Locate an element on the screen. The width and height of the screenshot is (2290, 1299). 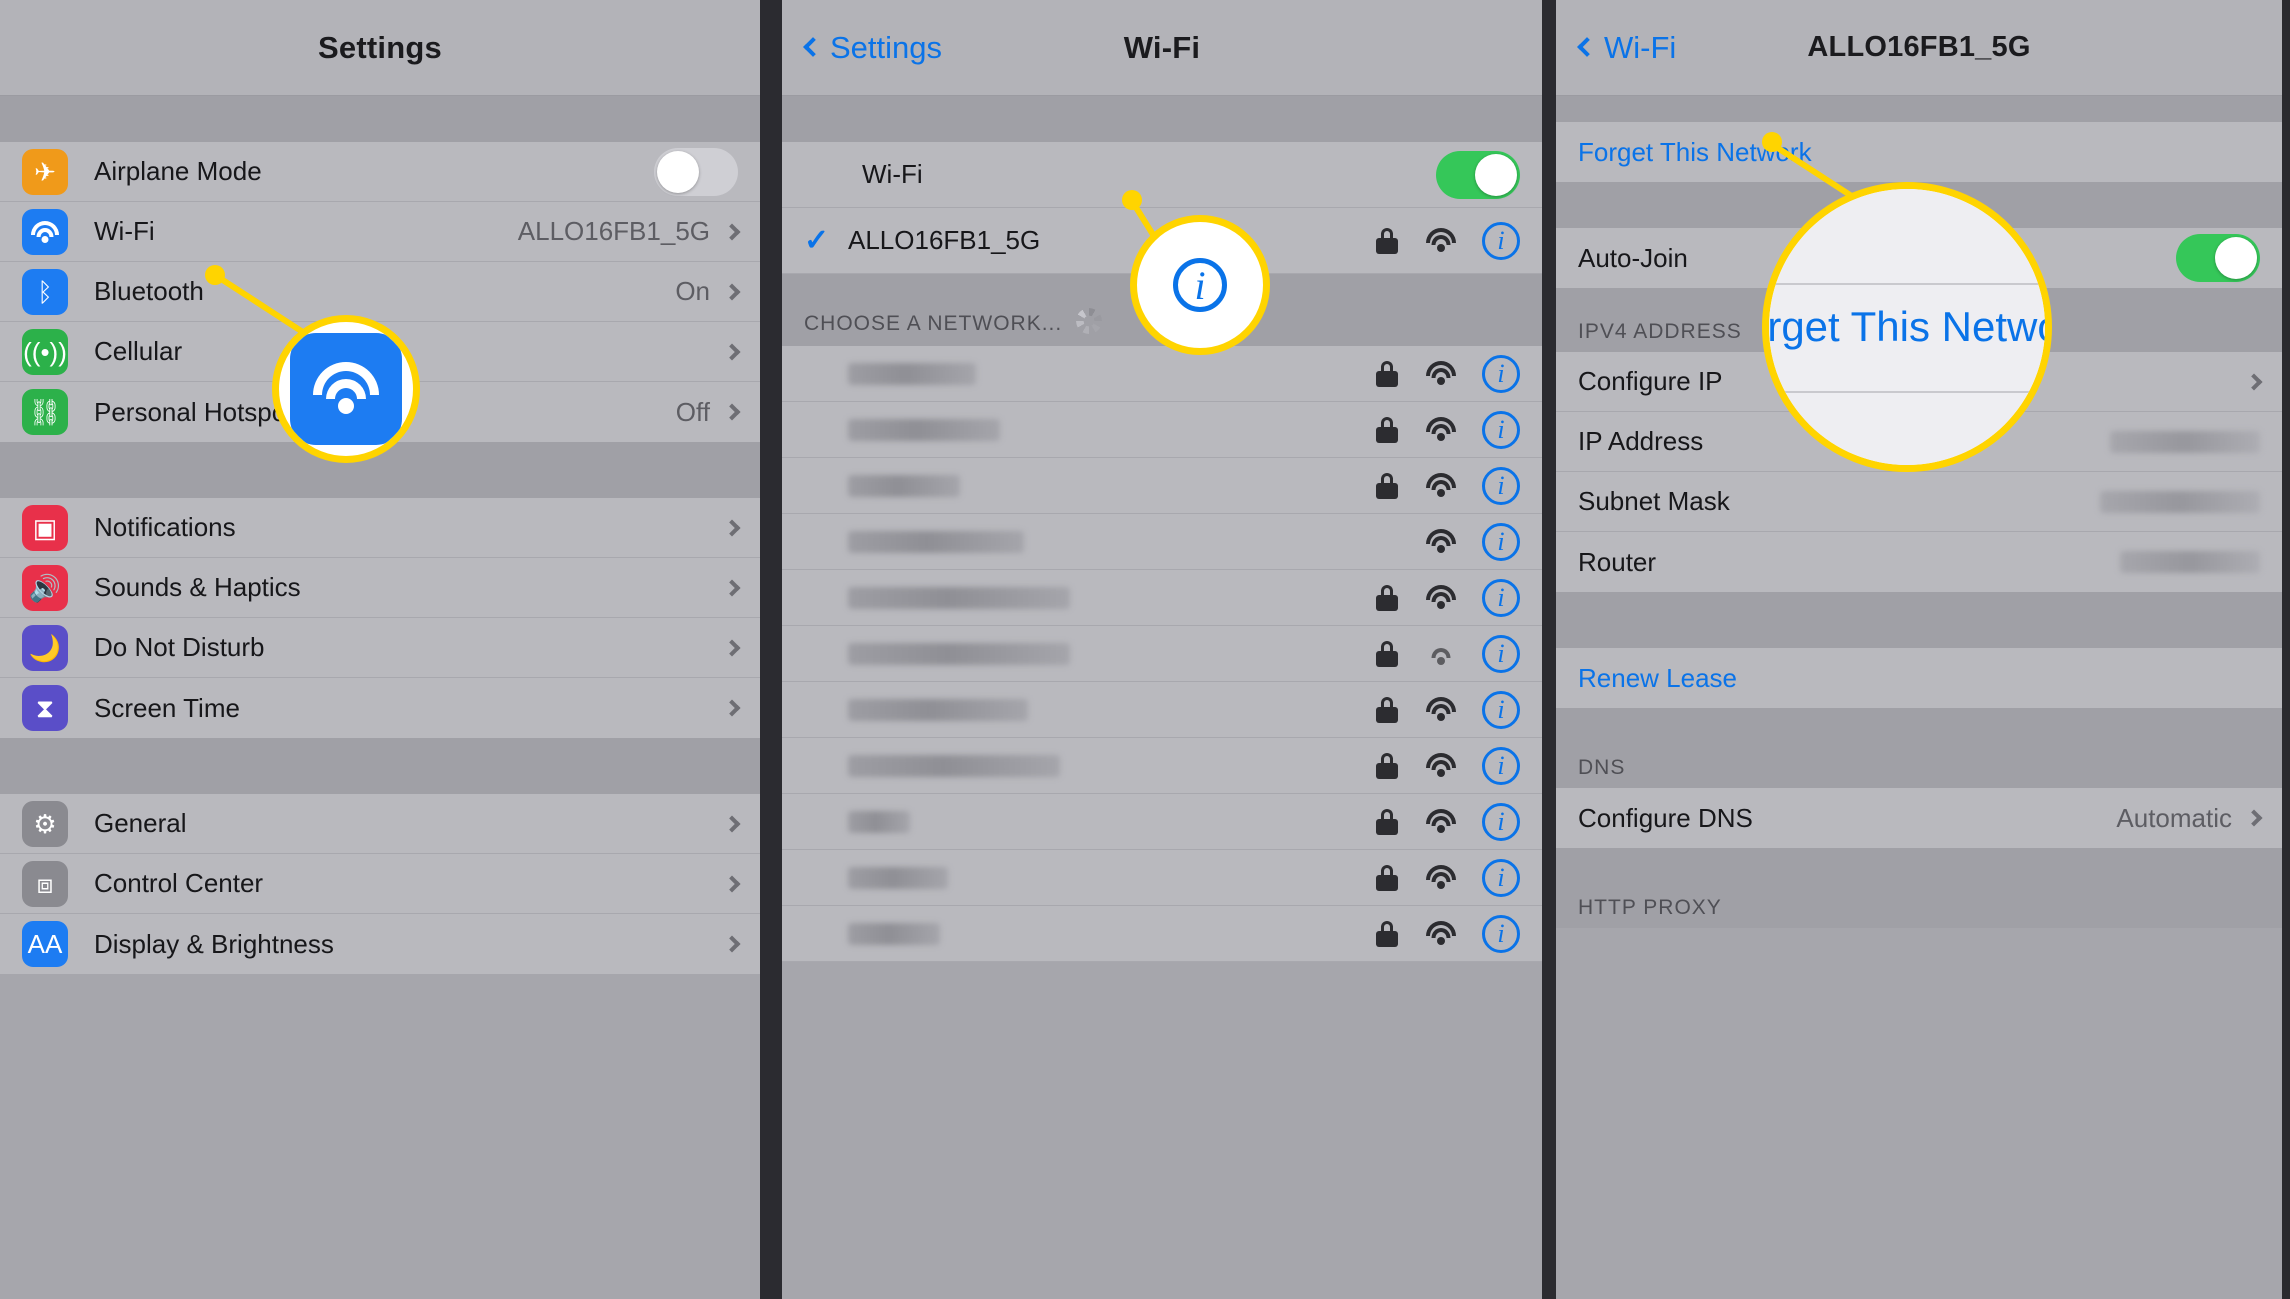
hotspot-status: Off is located at coordinates (692, 411).